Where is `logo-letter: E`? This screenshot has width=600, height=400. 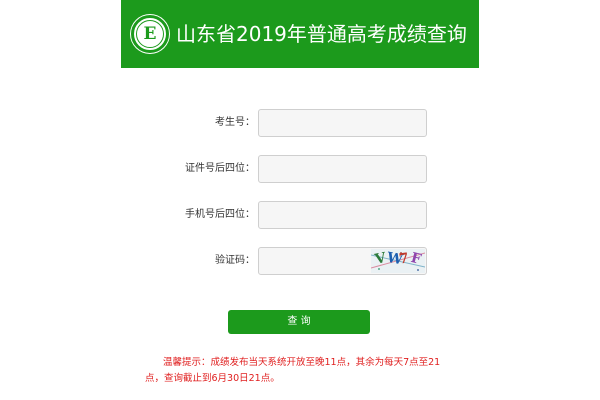 logo-letter: E is located at coordinates (150, 34).